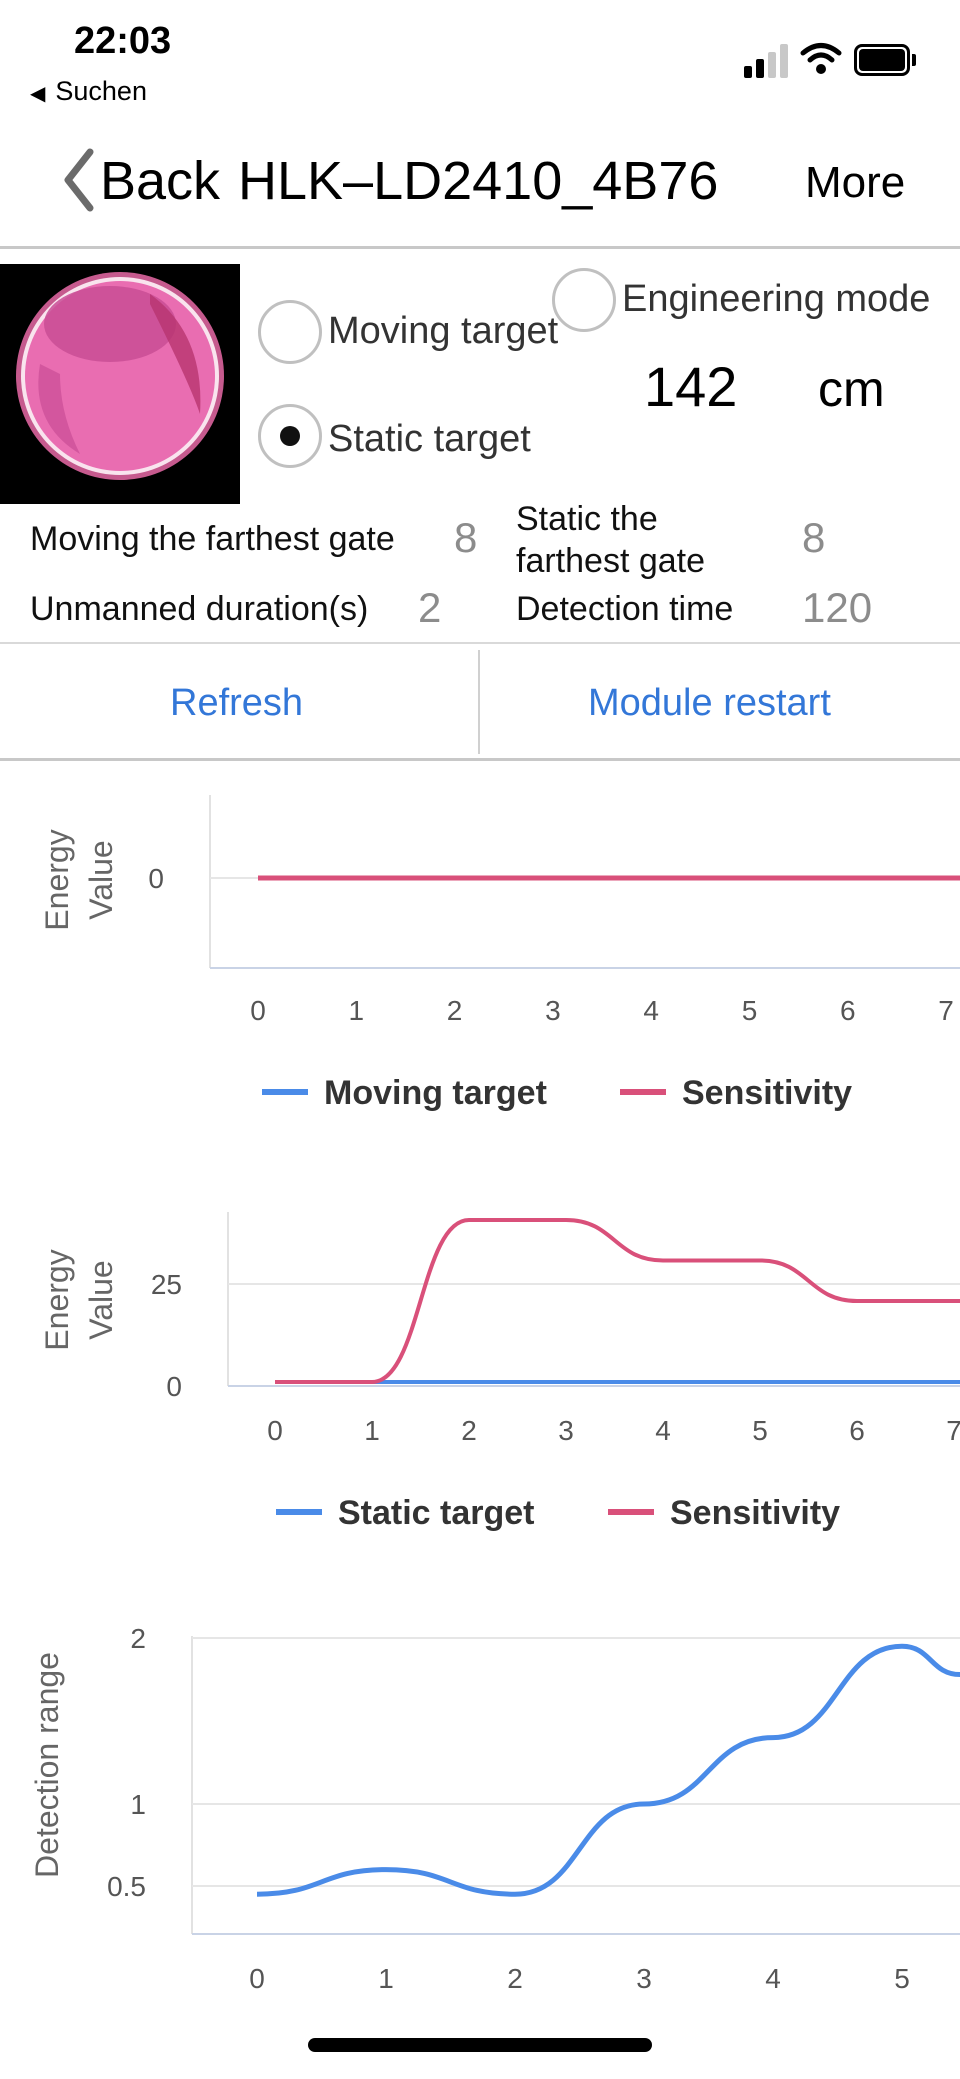 Image resolution: width=960 pixels, height=2079 pixels. Describe the element at coordinates (617, 1301) in the screenshot. I see `series-line-sensitivity` at that location.